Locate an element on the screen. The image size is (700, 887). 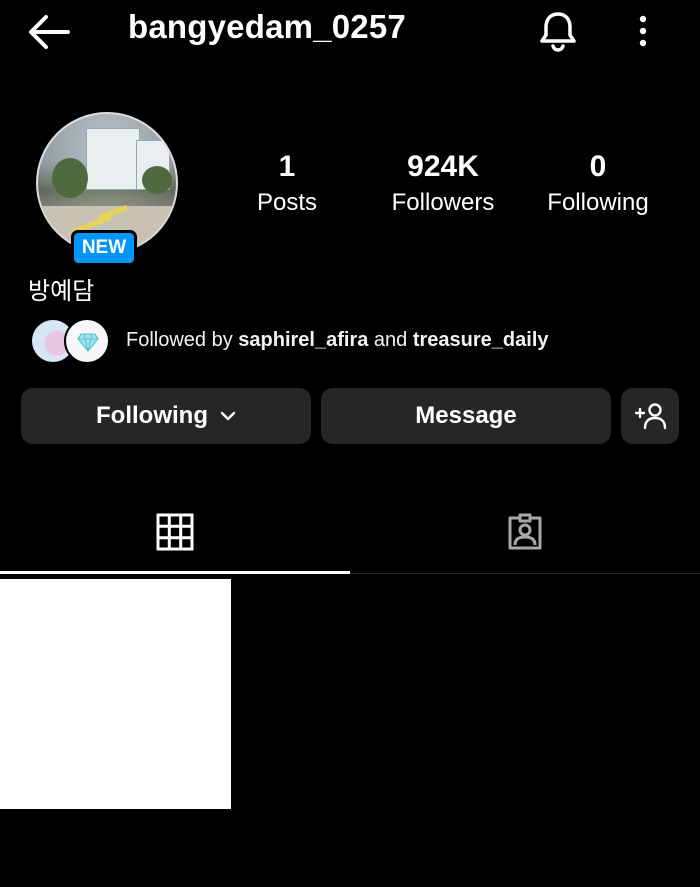
more-options-button is located at coordinates (643, 32).